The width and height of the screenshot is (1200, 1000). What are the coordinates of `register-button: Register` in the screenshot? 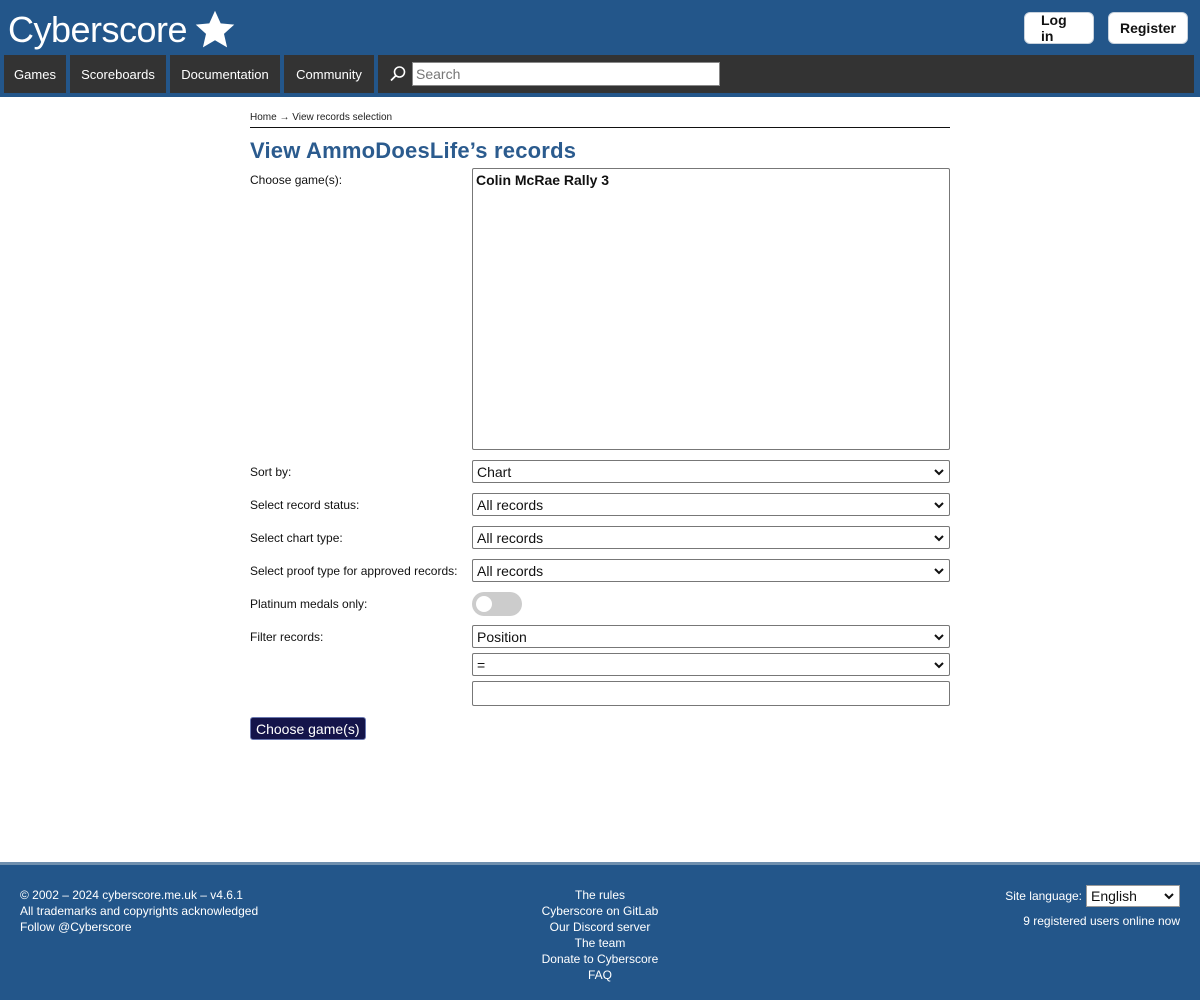 It's located at (1148, 28).